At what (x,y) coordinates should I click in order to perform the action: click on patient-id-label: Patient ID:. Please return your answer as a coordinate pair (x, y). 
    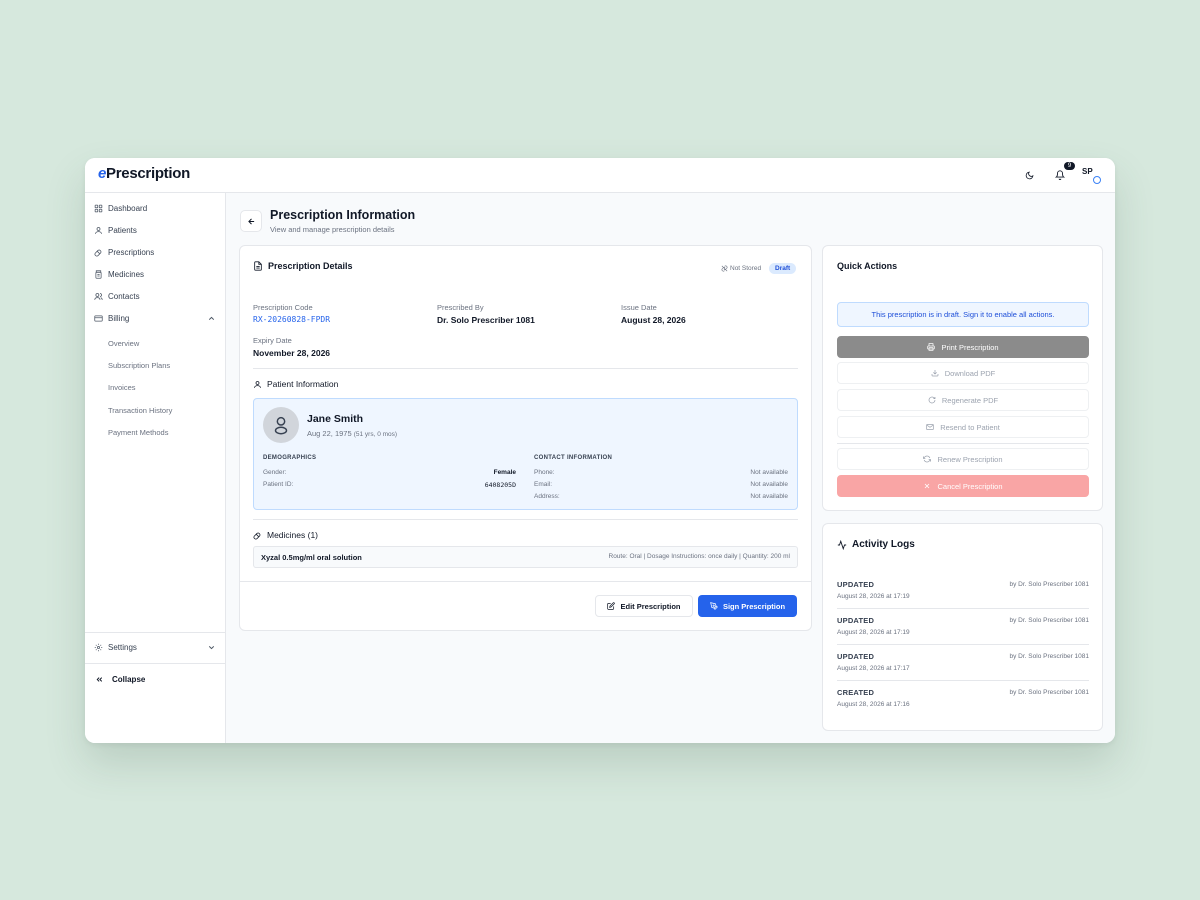
    Looking at the image, I should click on (278, 484).